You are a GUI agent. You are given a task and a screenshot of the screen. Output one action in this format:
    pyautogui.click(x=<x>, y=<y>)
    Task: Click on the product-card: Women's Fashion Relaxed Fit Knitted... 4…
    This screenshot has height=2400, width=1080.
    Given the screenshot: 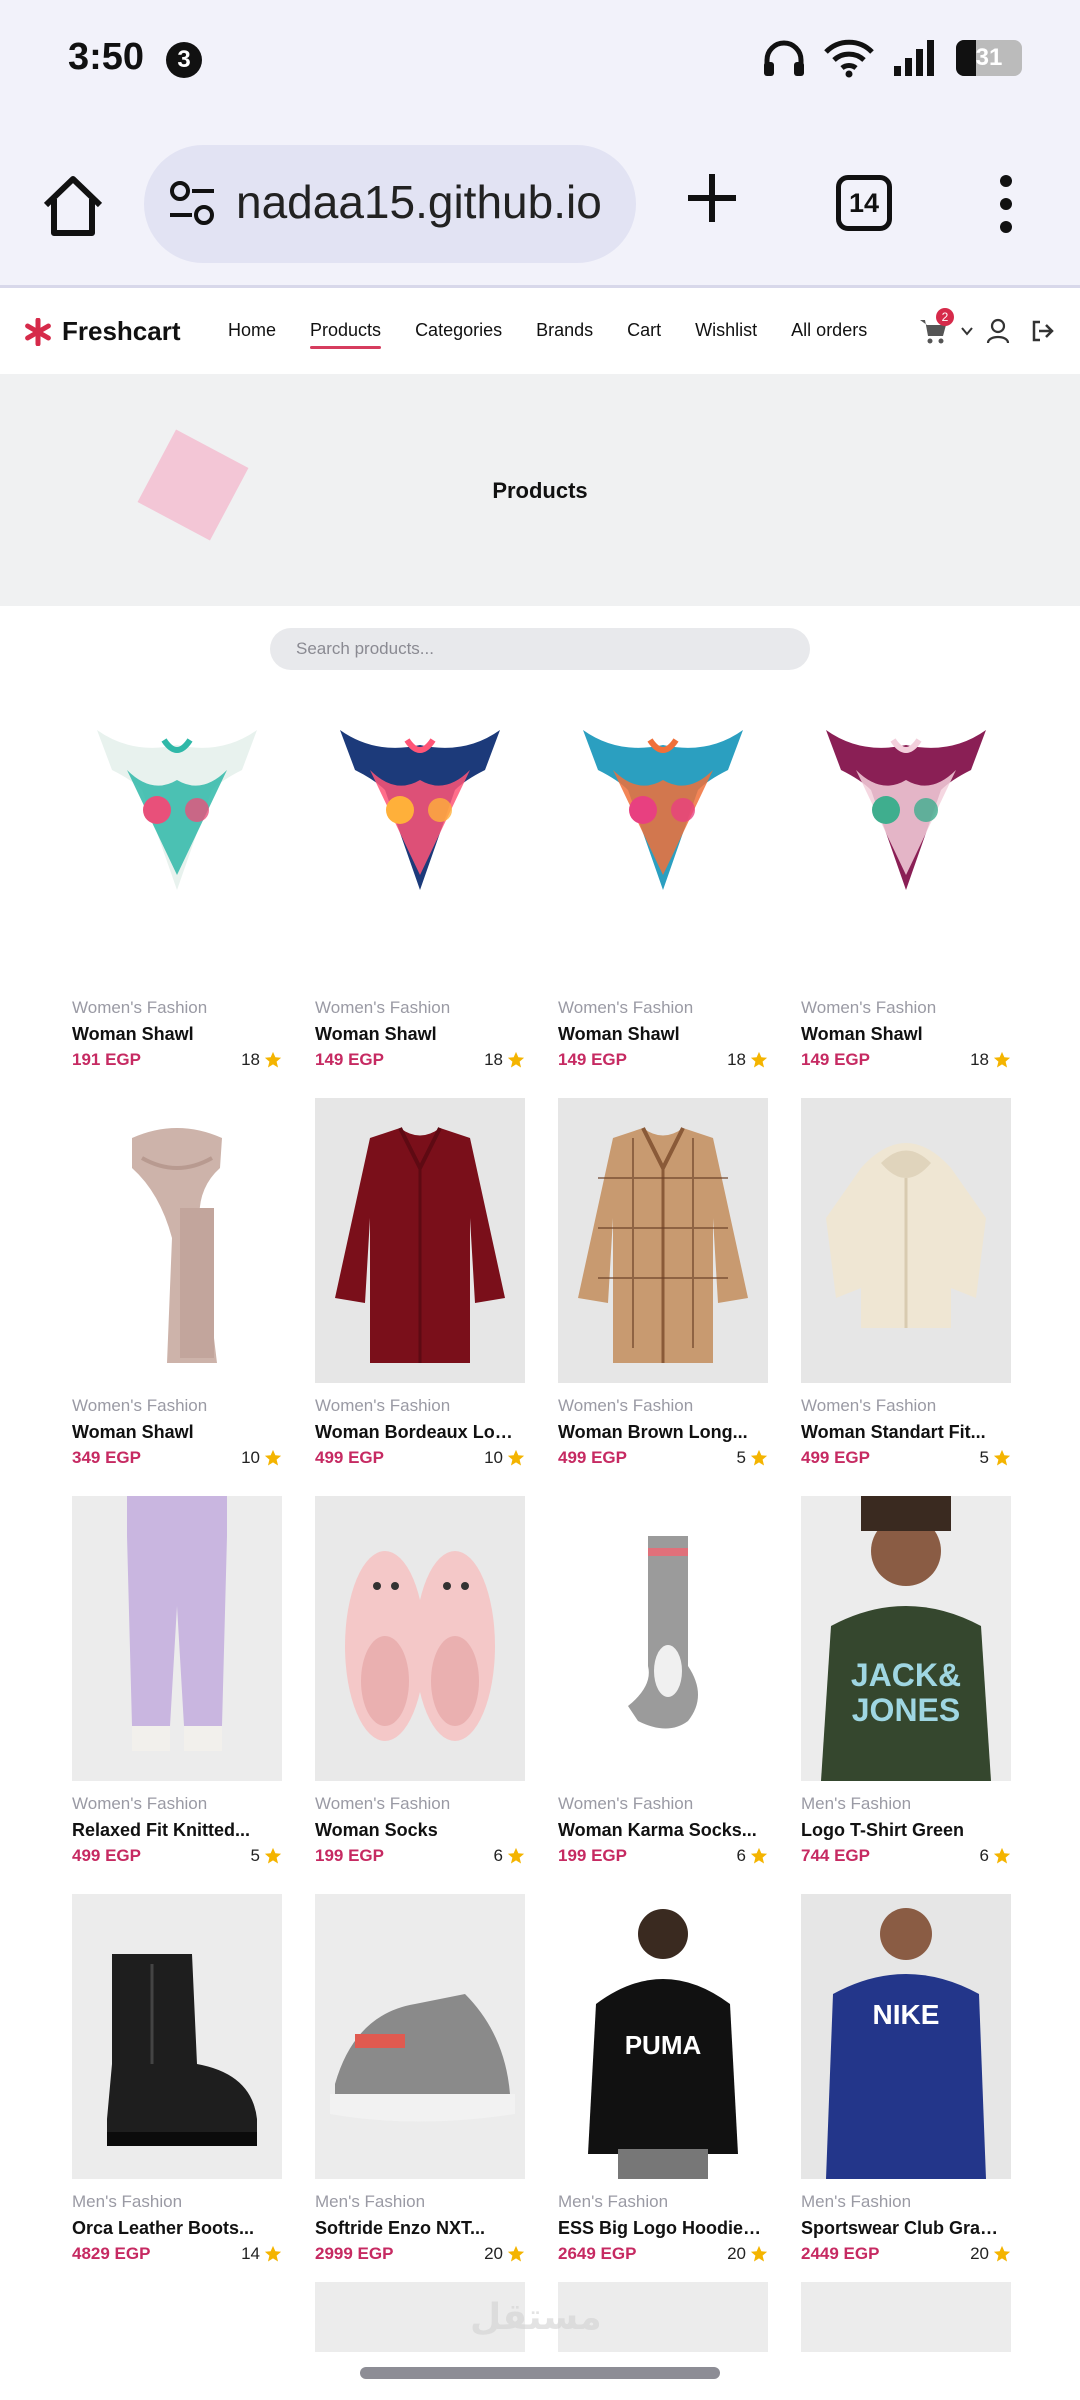 What is the action you would take?
    pyautogui.click(x=177, y=1680)
    